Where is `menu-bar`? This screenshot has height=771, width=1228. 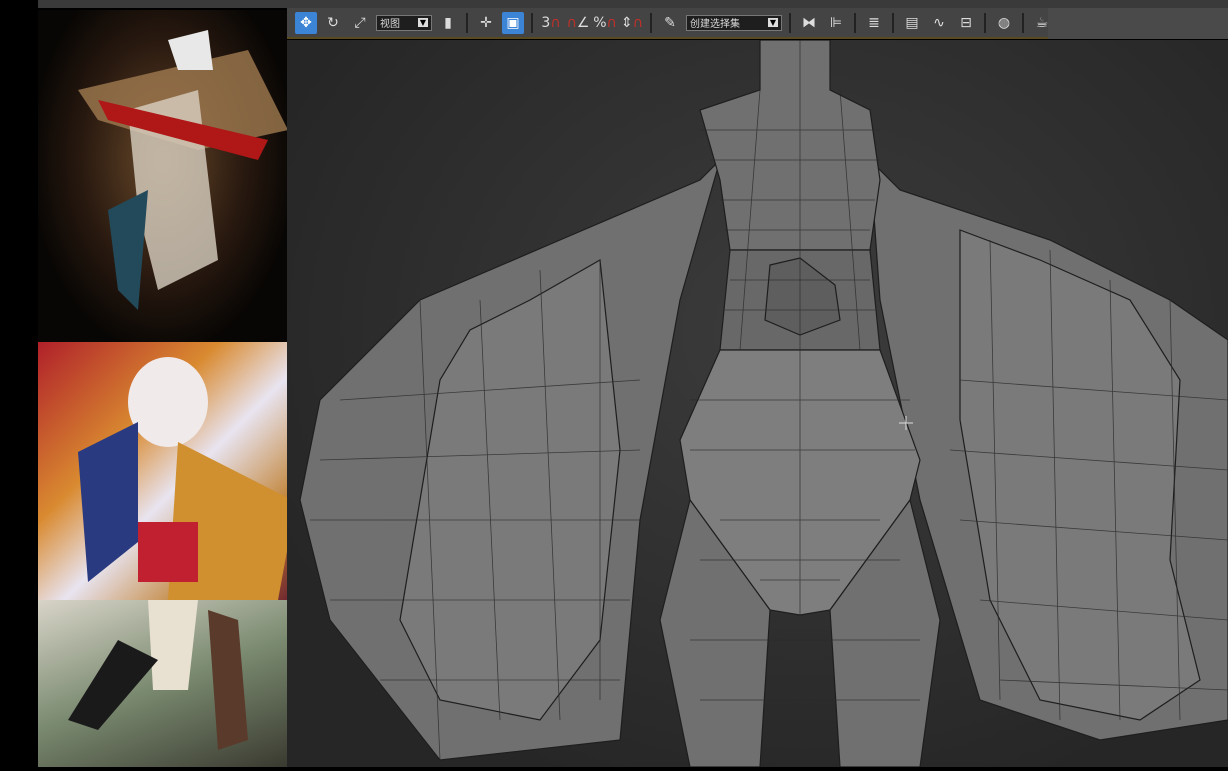 menu-bar is located at coordinates (633, 4).